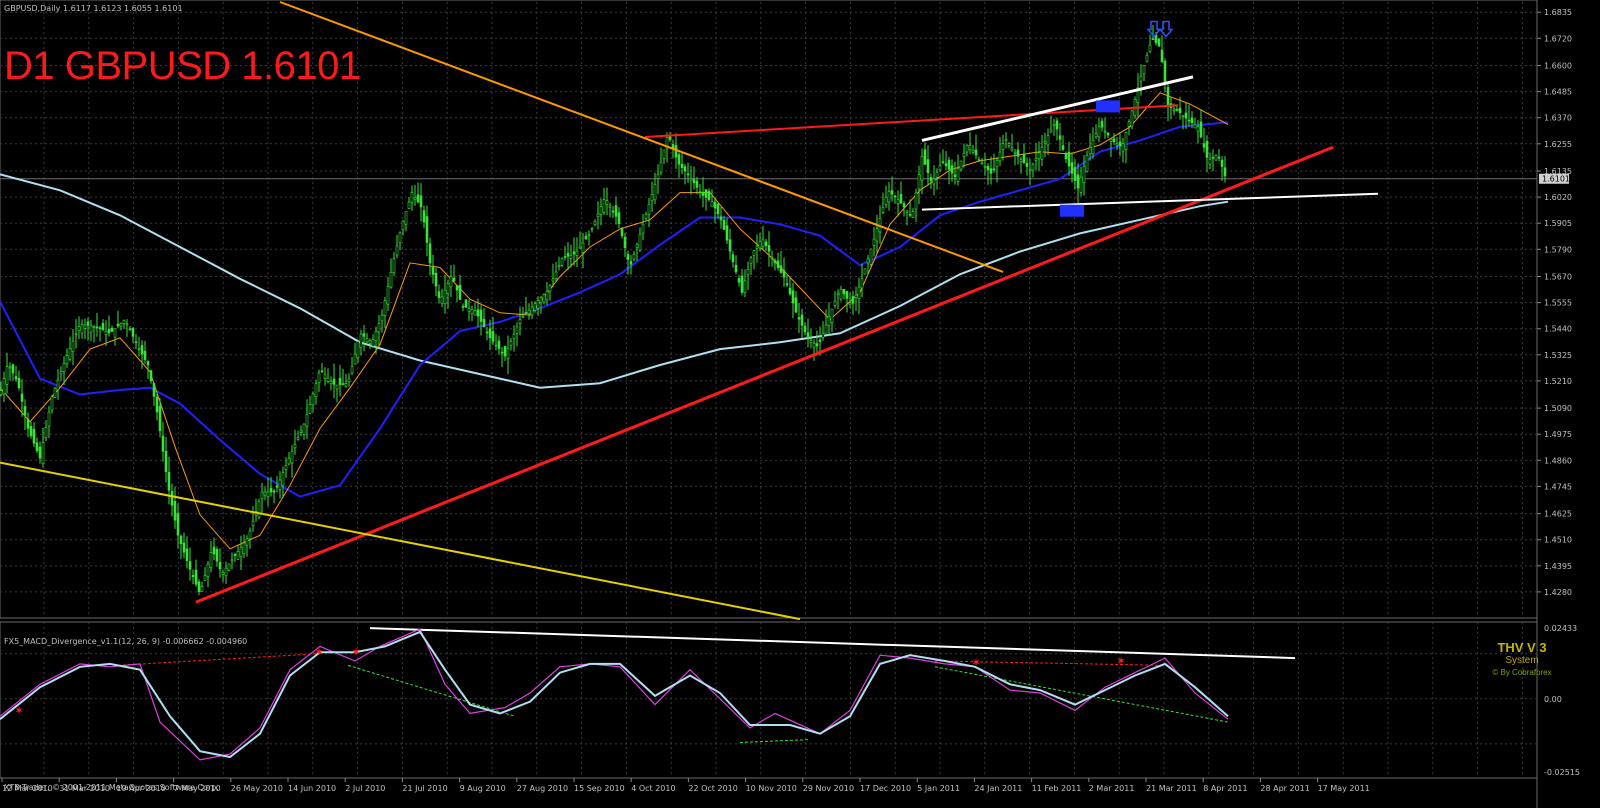  I want to click on price-tick-label: 1.5670, so click(1558, 277).